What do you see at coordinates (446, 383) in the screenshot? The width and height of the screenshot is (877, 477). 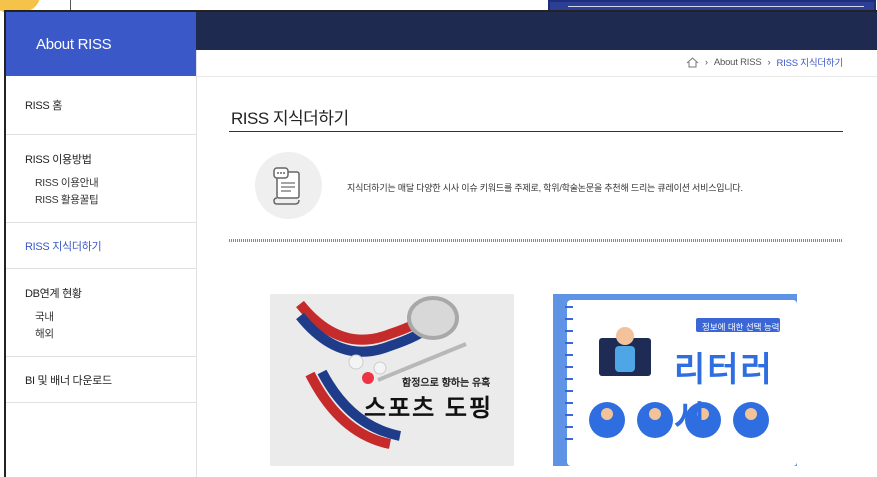 I see `card-caption: 함정으로 향하는 유혹` at bounding box center [446, 383].